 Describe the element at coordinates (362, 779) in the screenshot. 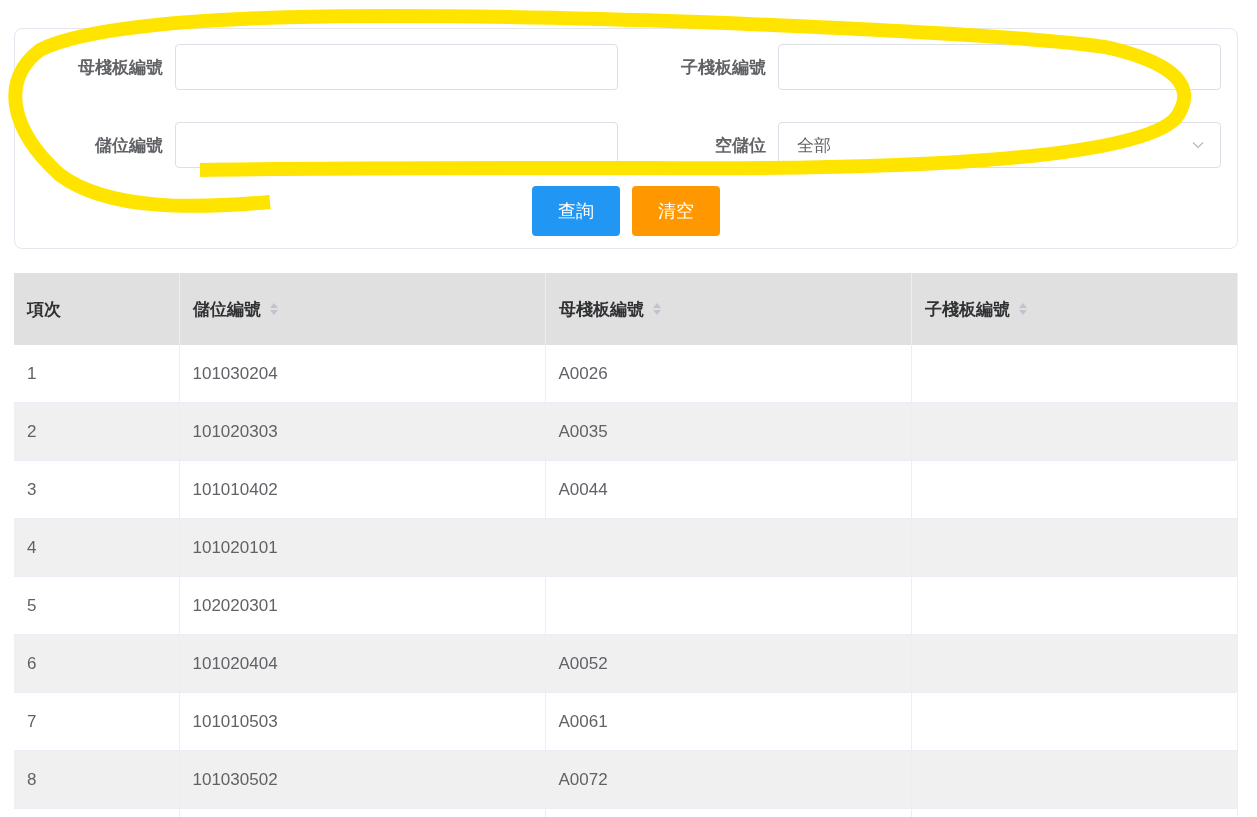

I see `table-cell: 101030502` at that location.